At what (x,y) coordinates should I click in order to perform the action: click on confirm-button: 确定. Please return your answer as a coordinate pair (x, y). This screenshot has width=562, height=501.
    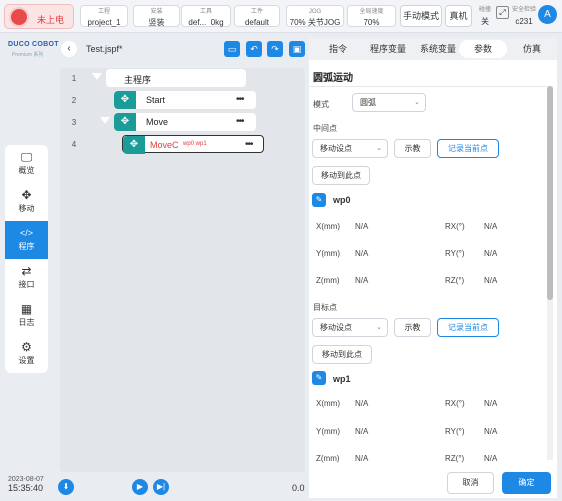
    Looking at the image, I should click on (526, 483).